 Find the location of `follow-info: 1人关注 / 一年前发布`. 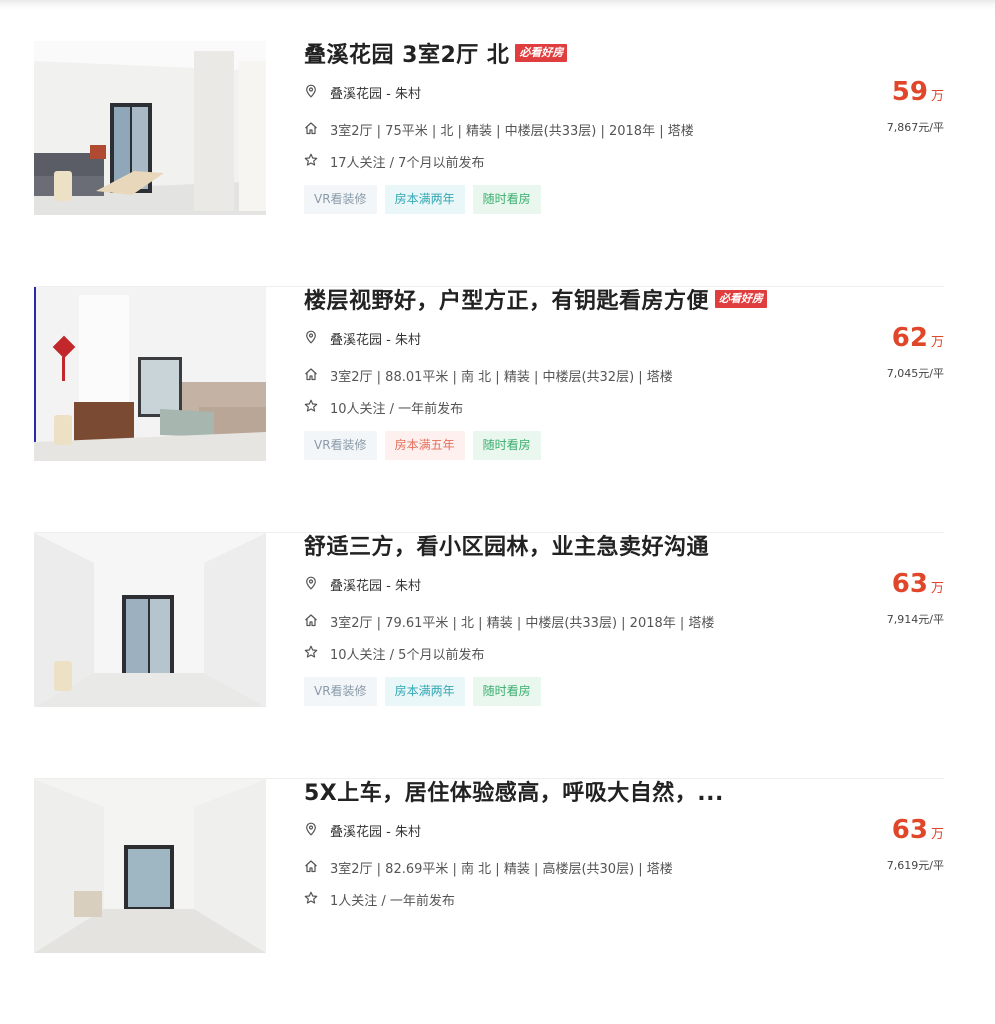

follow-info: 1人关注 / 一年前发布 is located at coordinates (392, 901).